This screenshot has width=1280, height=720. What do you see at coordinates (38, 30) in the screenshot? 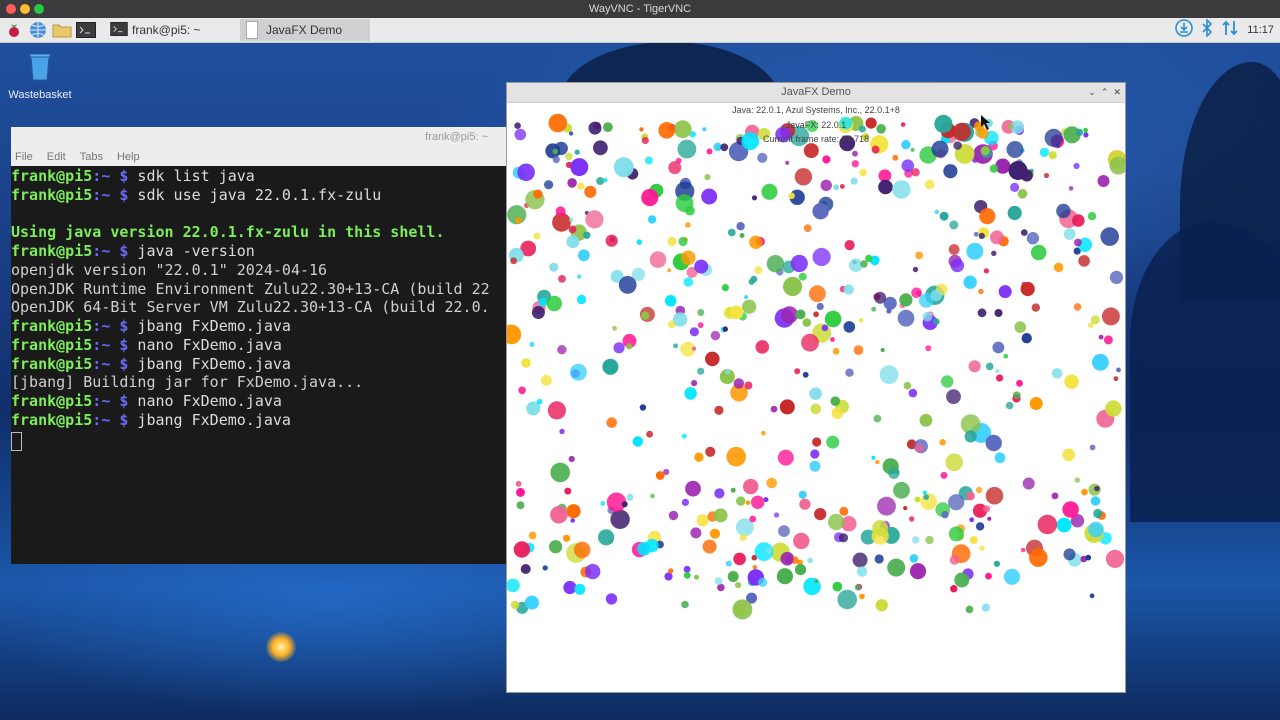
I see `browser-globe-icon` at bounding box center [38, 30].